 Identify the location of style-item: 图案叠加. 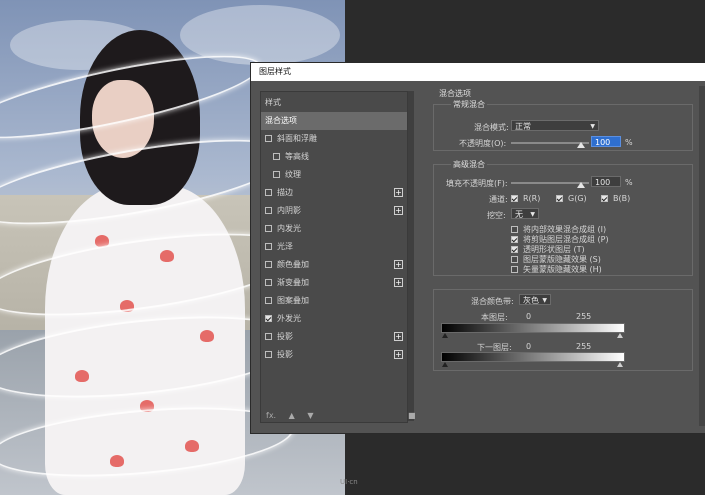
(334, 301).